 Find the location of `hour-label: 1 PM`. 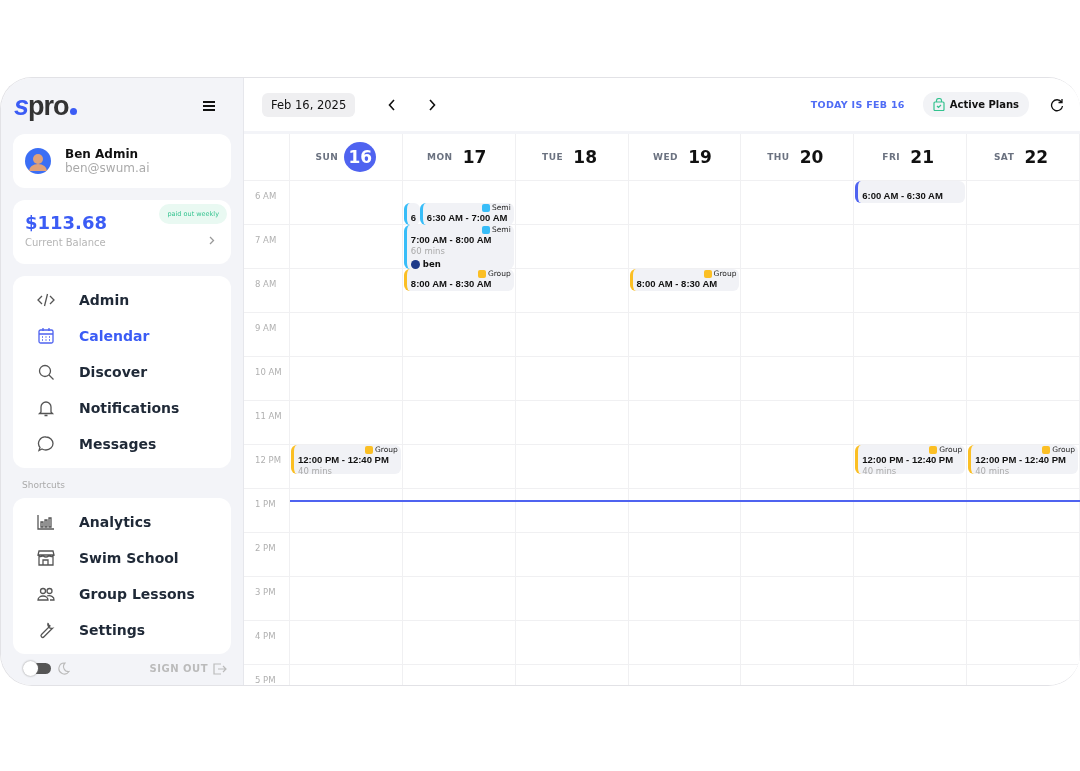

hour-label: 1 PM is located at coordinates (265, 504).